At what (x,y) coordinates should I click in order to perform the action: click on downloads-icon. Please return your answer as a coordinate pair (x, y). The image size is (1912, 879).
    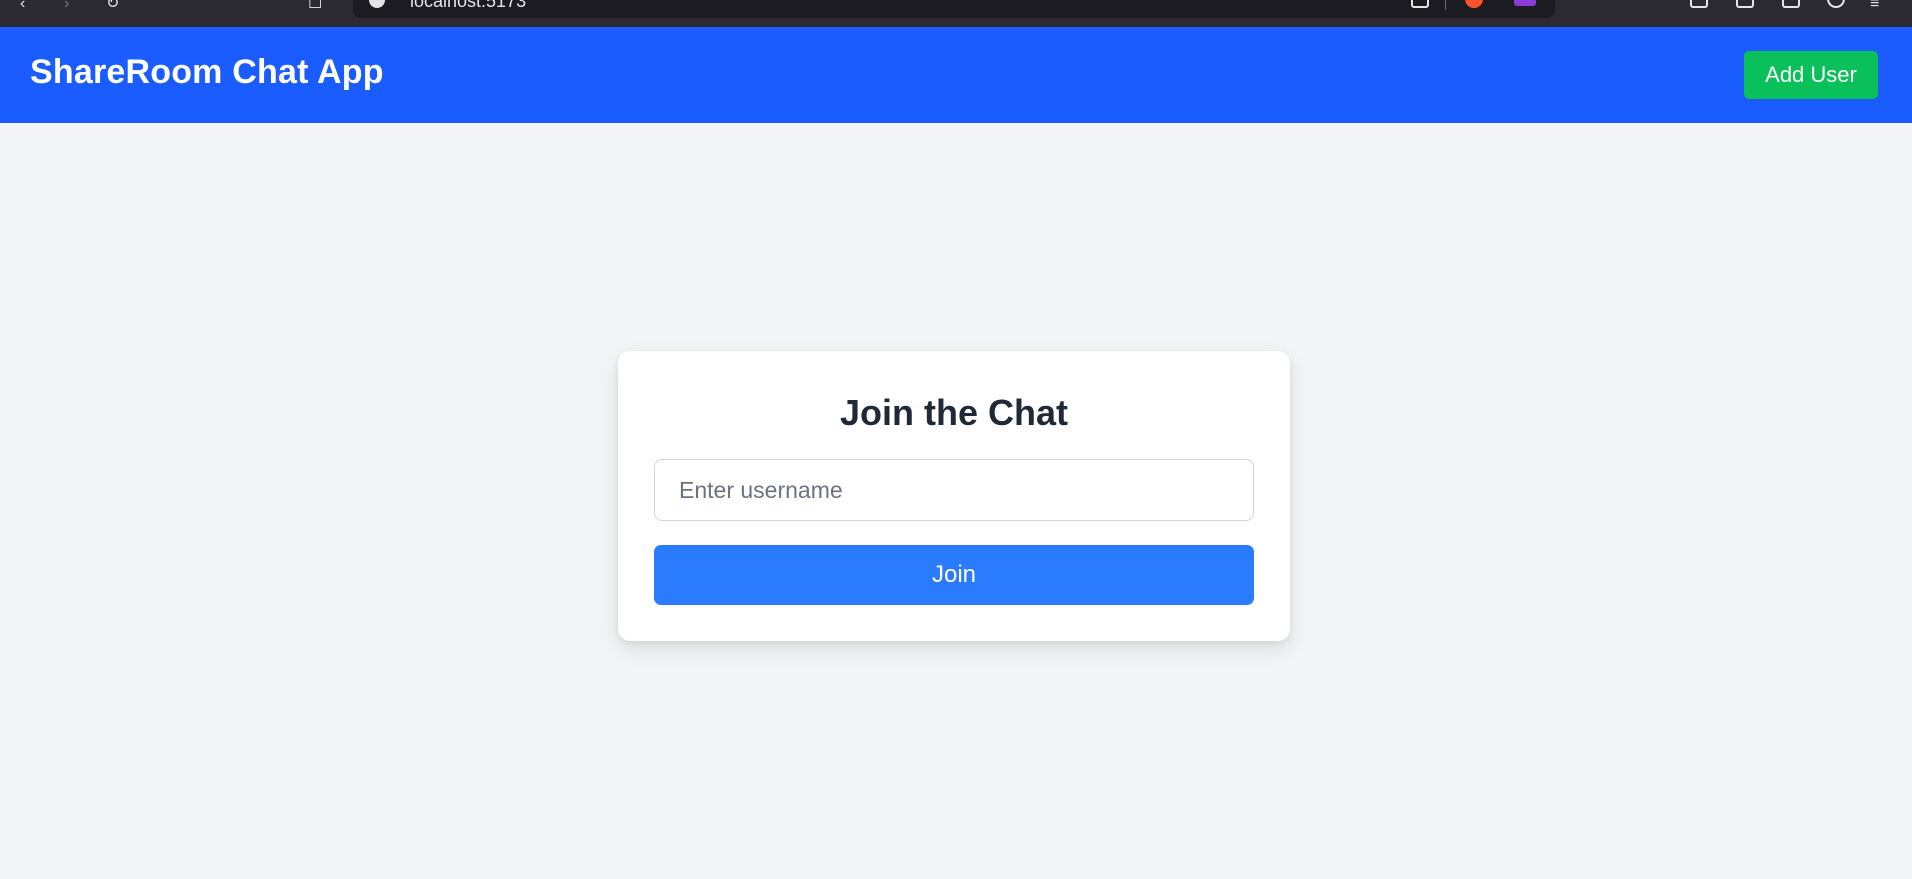
    Looking at the image, I should click on (1745, 4).